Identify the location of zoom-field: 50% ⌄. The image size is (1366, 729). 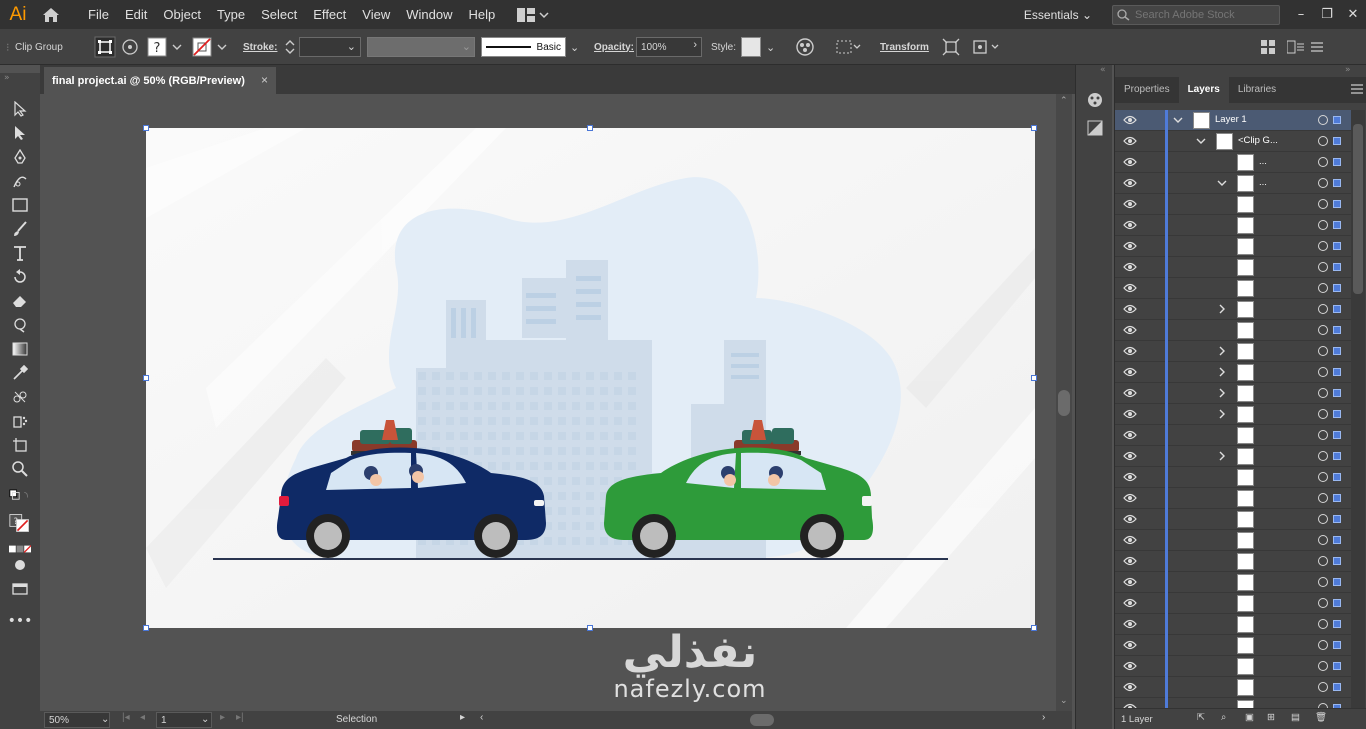
(77, 720).